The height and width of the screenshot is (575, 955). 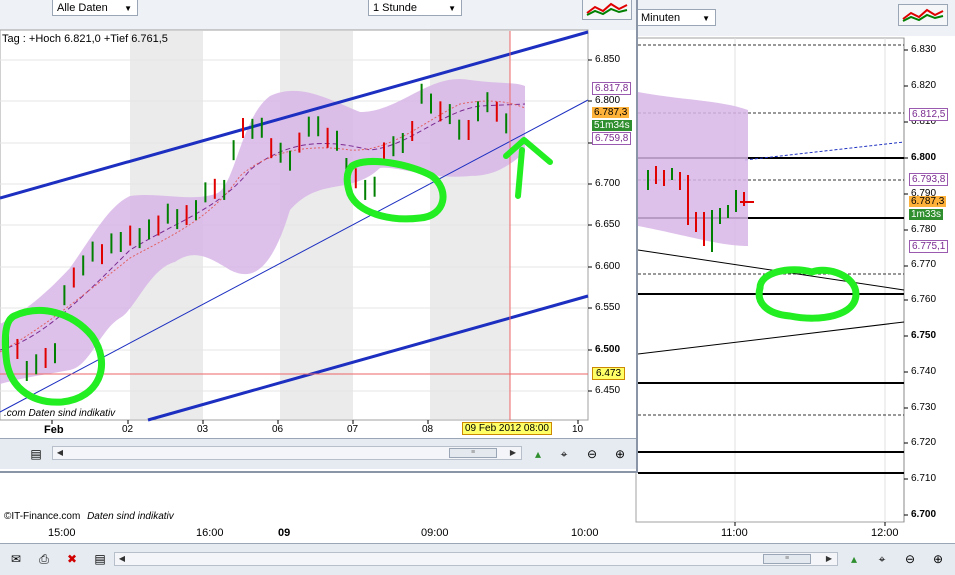 I want to click on left-y-tick: 6.650, so click(x=608, y=224).